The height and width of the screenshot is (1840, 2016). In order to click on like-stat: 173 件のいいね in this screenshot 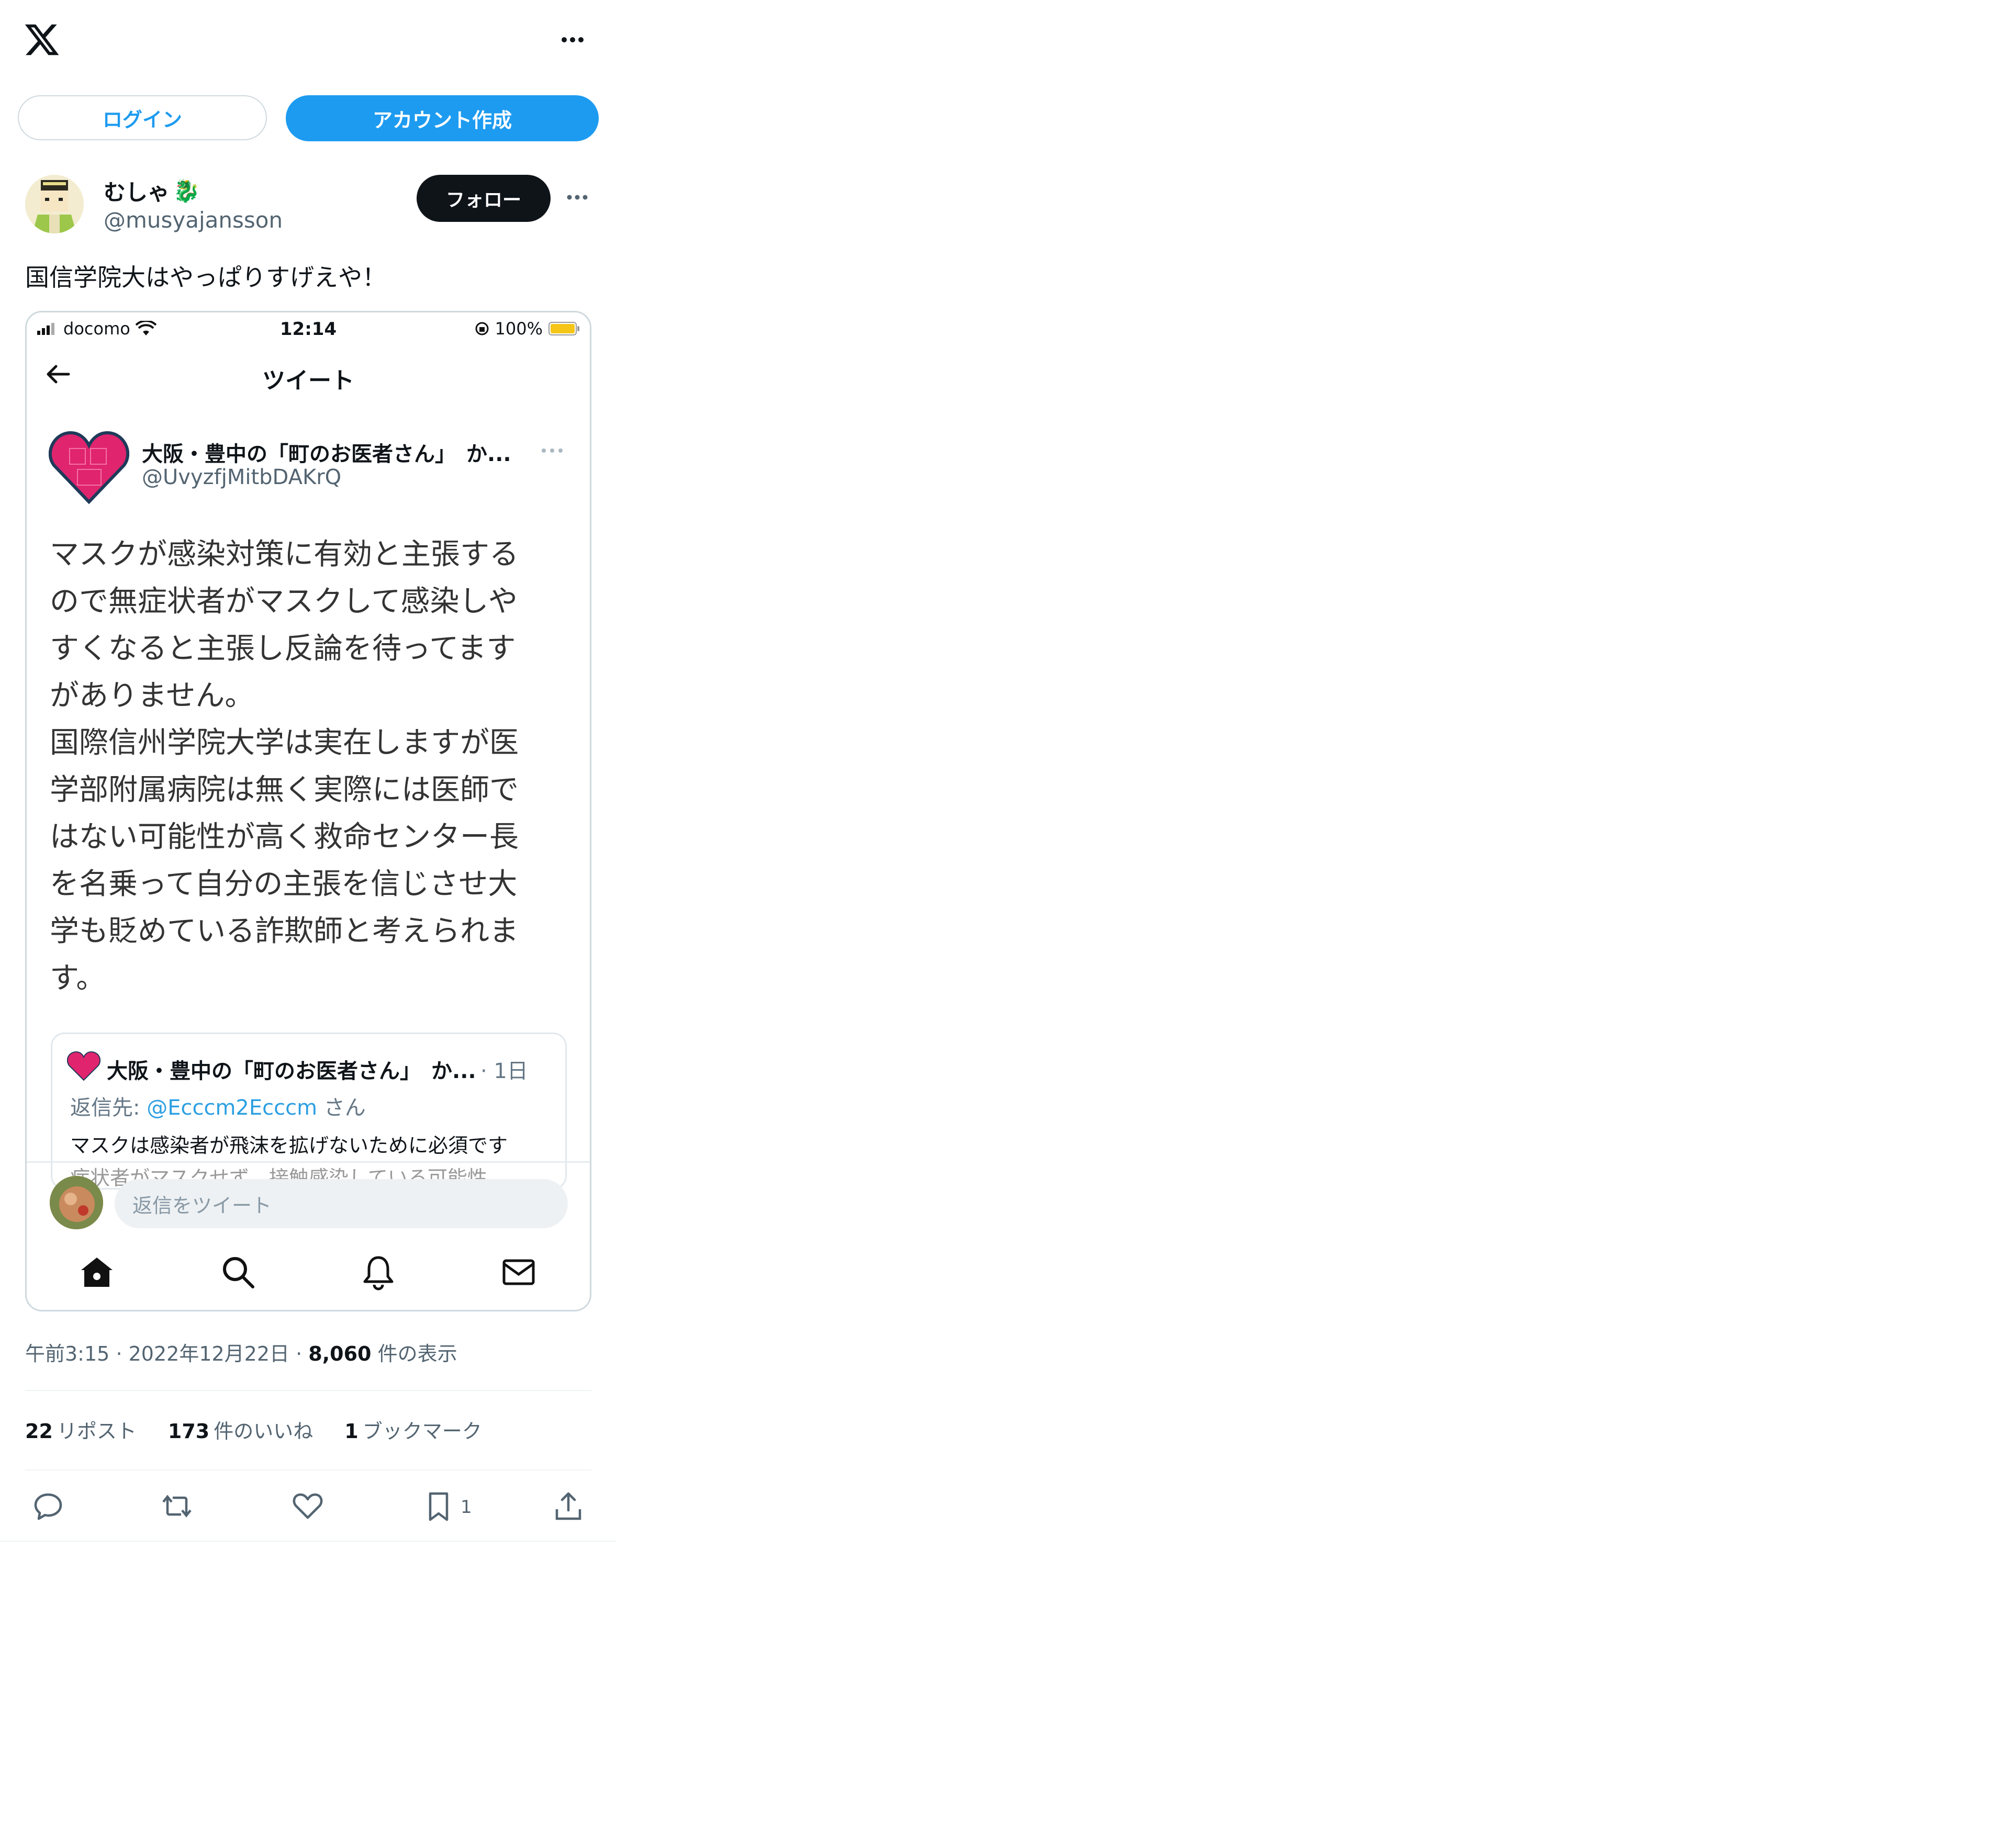, I will do `click(240, 1429)`.